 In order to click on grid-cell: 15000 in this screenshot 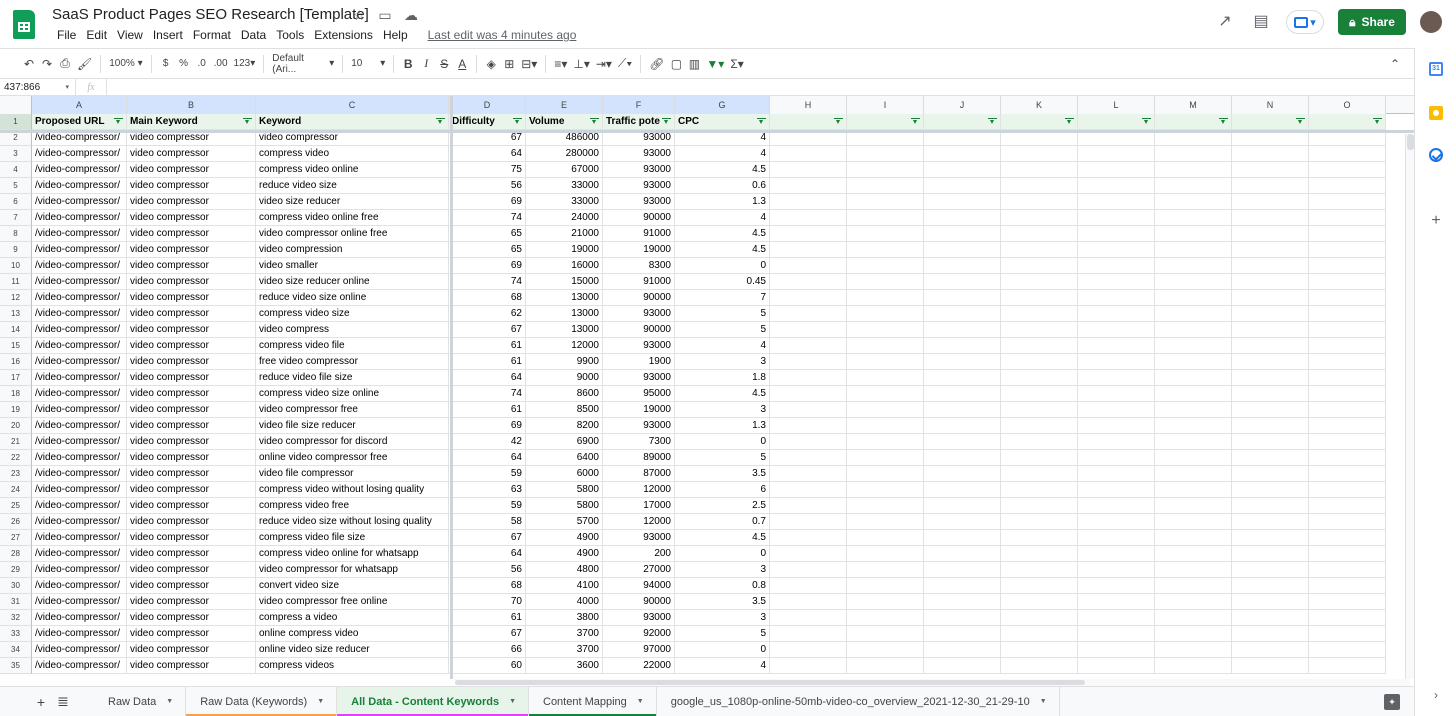, I will do `click(564, 282)`.